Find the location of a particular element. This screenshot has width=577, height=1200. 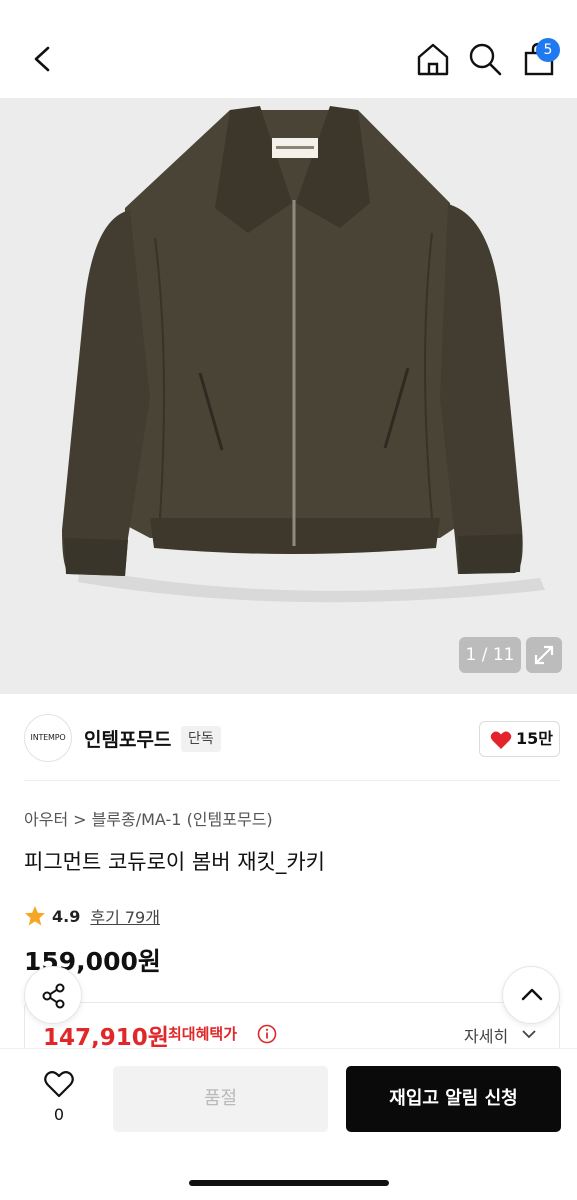

home-indicator is located at coordinates (289, 1183).